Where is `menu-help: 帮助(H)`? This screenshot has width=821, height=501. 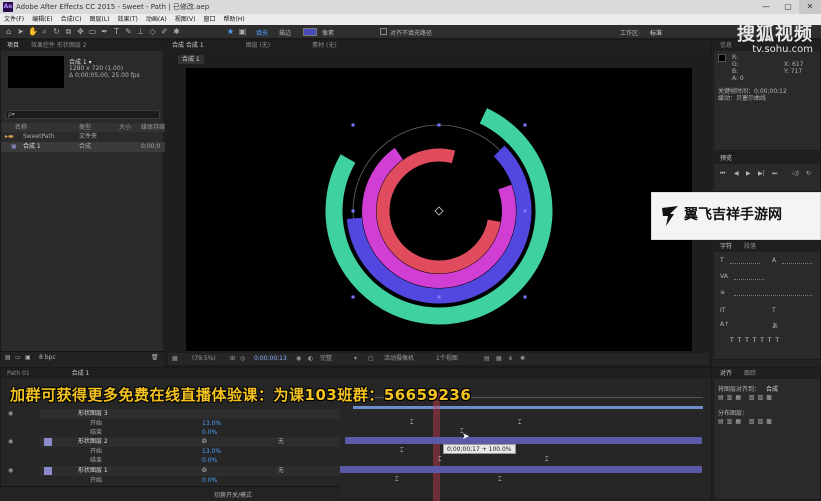 menu-help: 帮助(H) is located at coordinates (234, 19).